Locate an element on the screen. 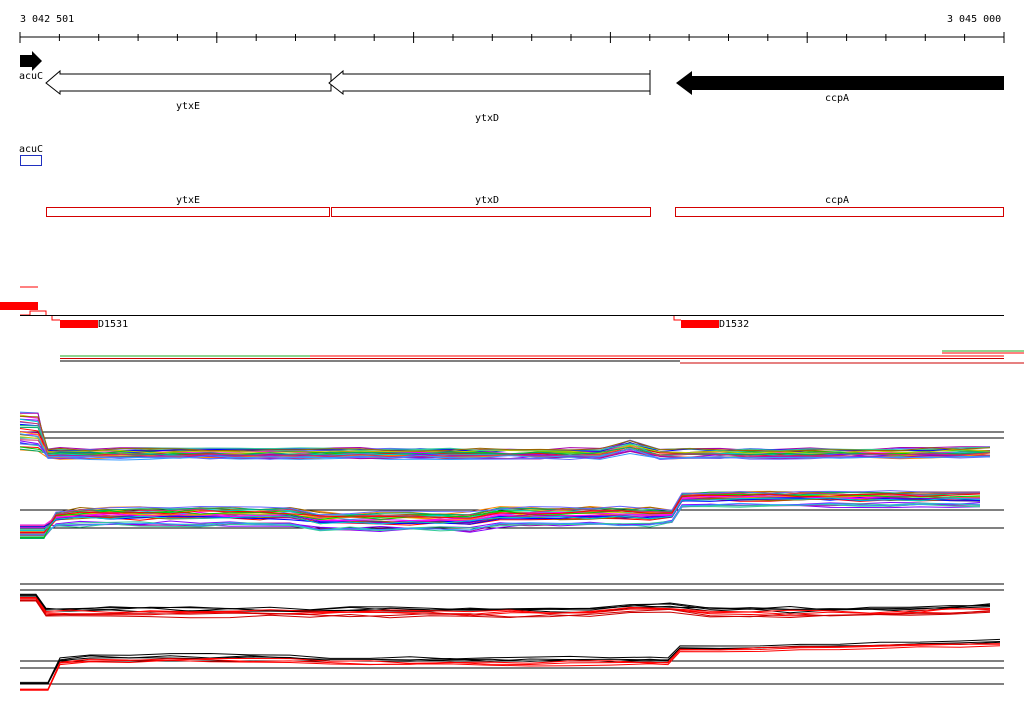  coordinate-ruler is located at coordinates (512, 37).